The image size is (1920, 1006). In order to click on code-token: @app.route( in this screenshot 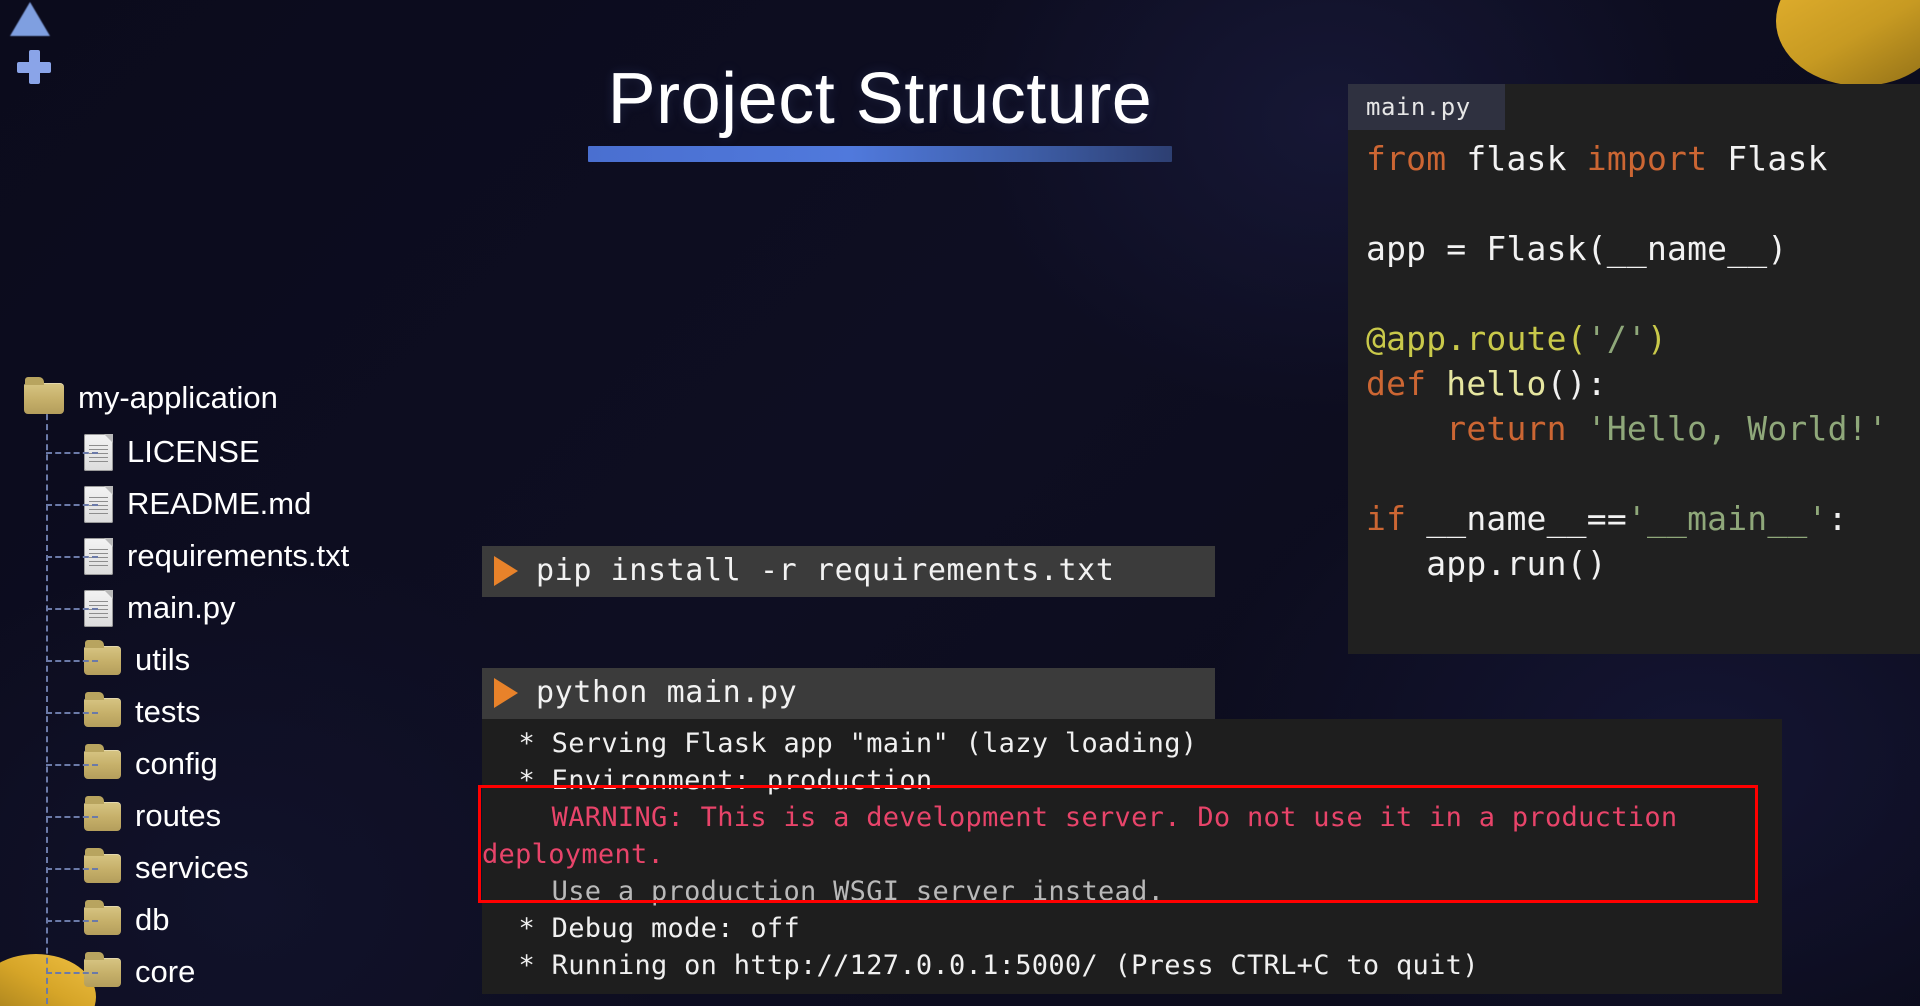, I will do `click(1476, 338)`.